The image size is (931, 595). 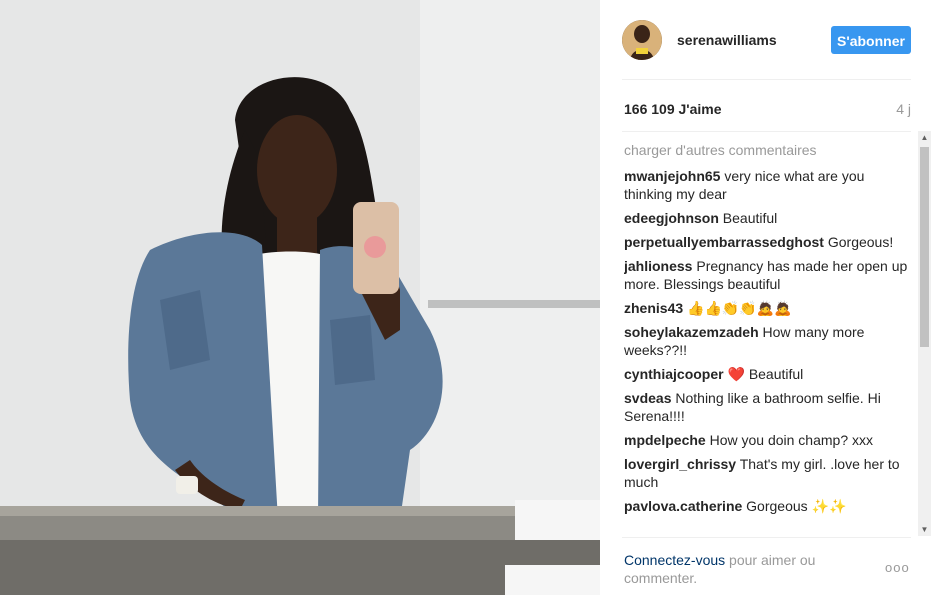 I want to click on comment-author: svdeas, so click(x=647, y=398).